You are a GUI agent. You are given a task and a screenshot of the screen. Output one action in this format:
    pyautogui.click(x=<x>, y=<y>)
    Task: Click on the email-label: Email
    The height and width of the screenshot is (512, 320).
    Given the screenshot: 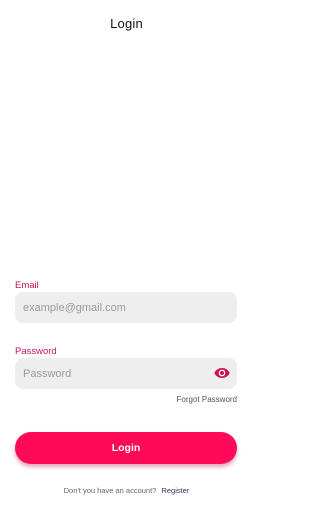 What is the action you would take?
    pyautogui.click(x=27, y=285)
    